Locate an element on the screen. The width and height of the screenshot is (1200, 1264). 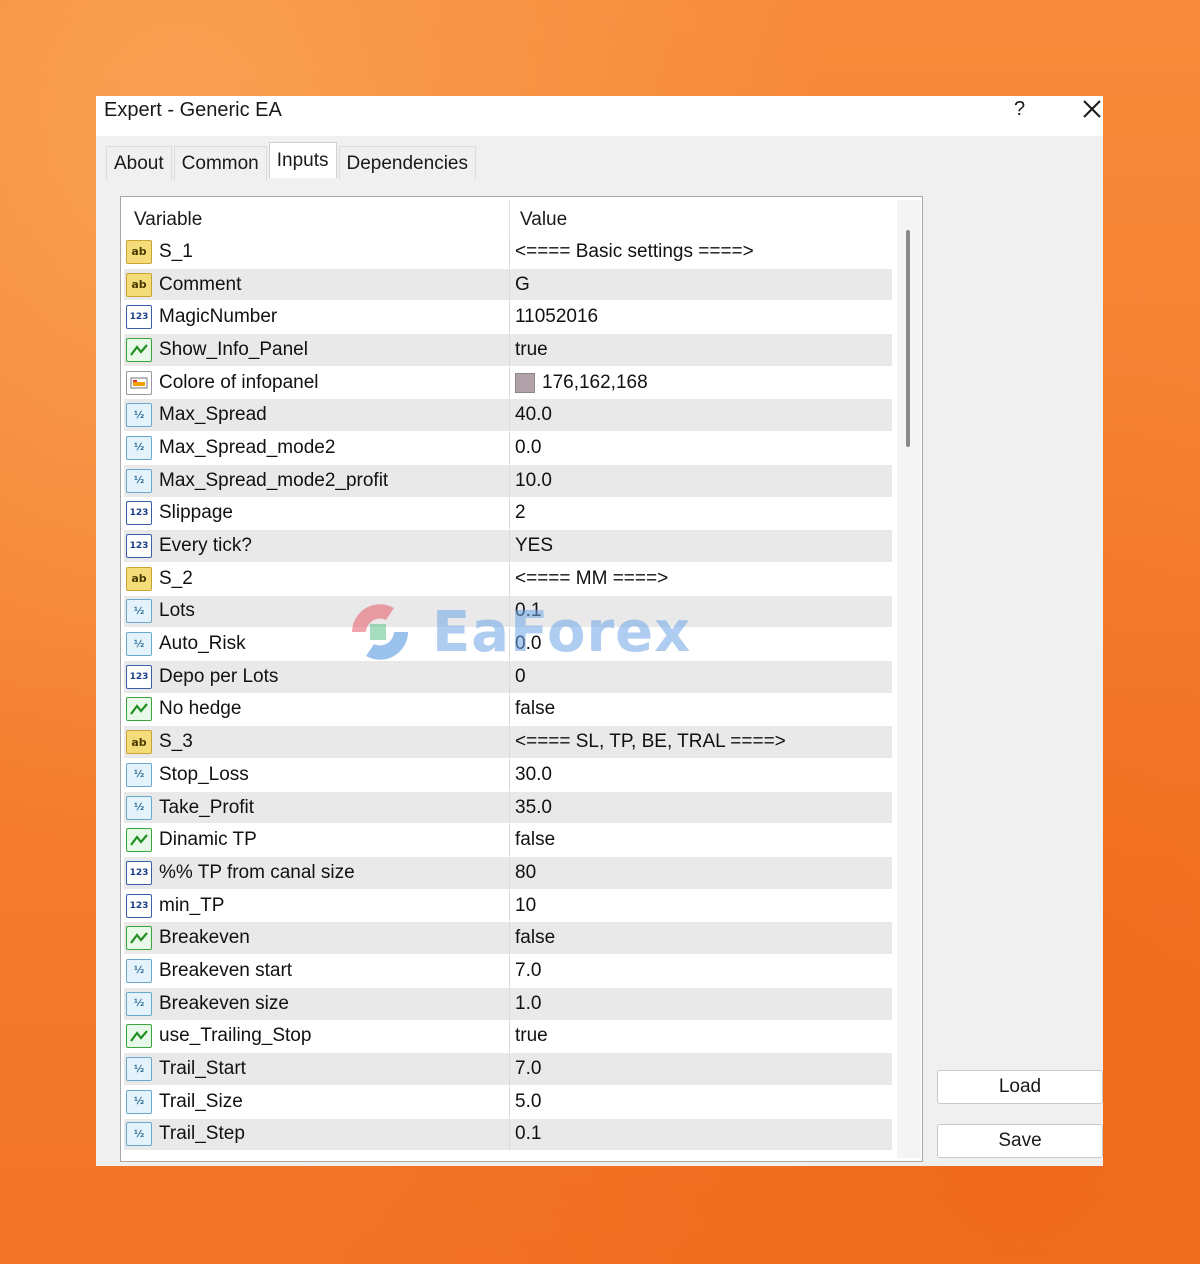
table-row: ½ Max_Spread 40.0 is located at coordinates (508, 416).